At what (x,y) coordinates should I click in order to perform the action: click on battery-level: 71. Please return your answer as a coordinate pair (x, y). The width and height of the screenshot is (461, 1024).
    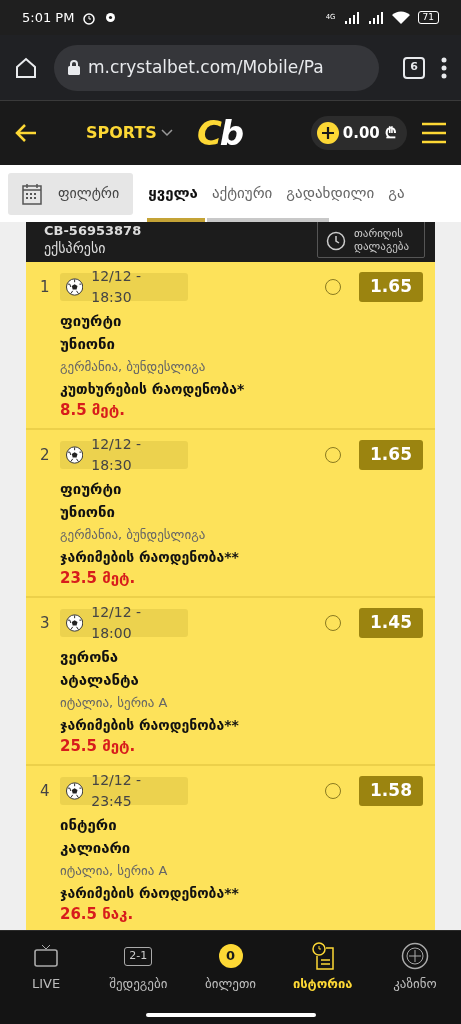
    Looking at the image, I should click on (428, 17).